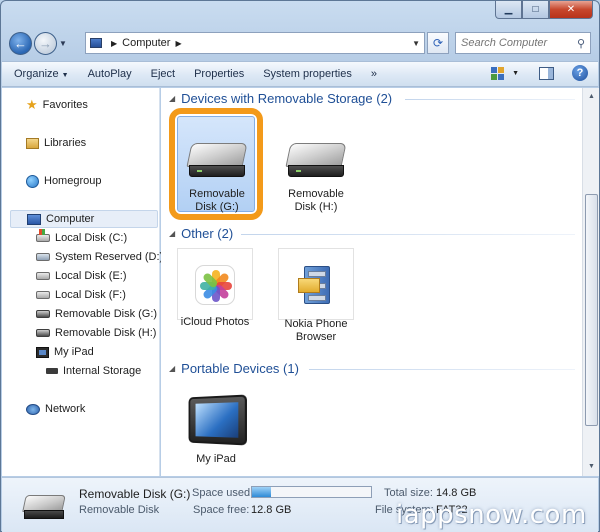 The height and width of the screenshot is (532, 600). Describe the element at coordinates (316, 337) in the screenshot. I see `tile-label: Browser` at that location.